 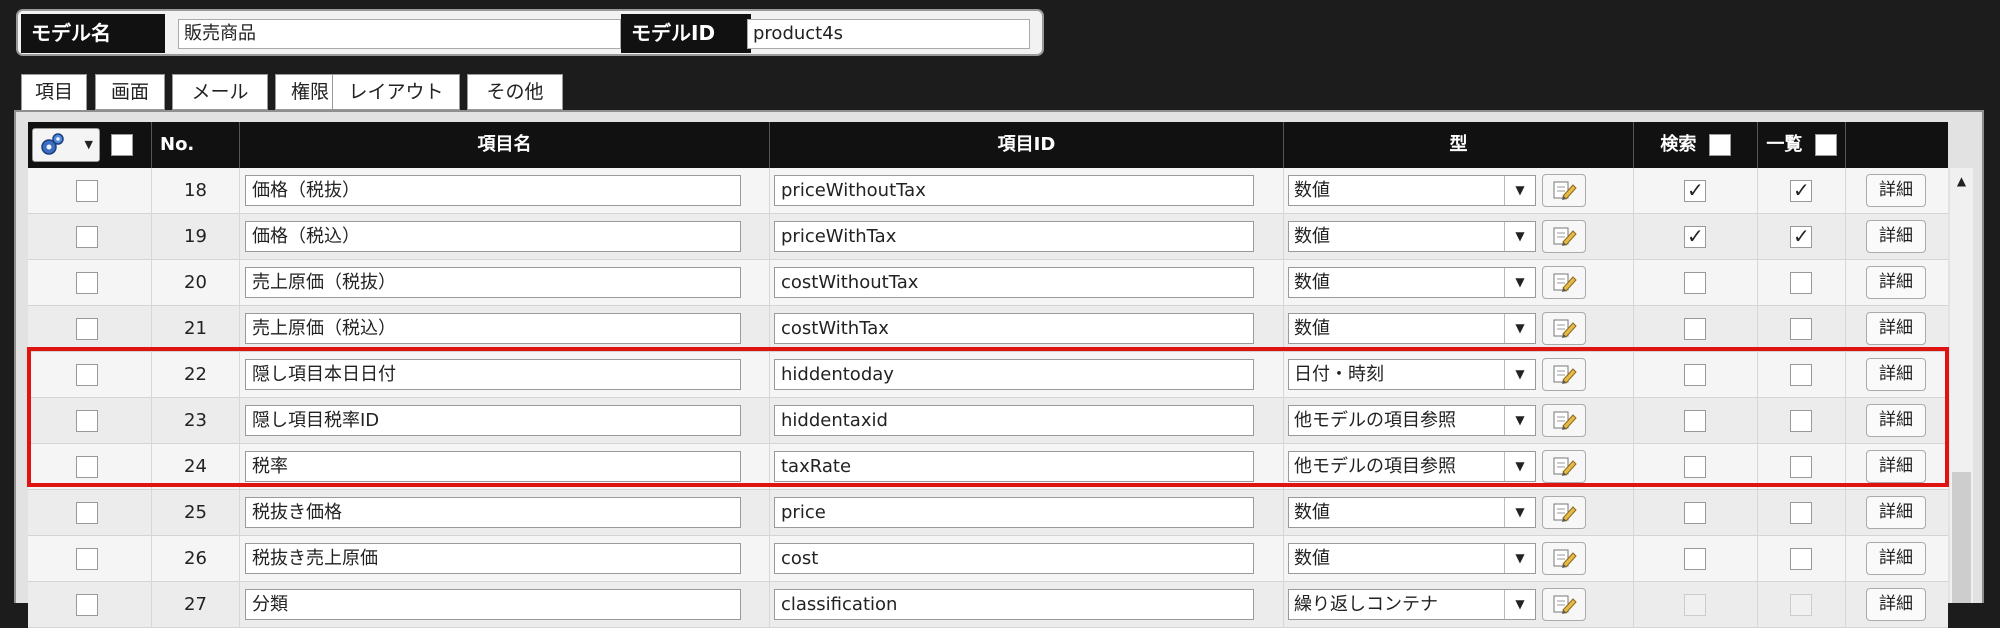 What do you see at coordinates (888, 34) in the screenshot?
I see `model-id-input: product4s` at bounding box center [888, 34].